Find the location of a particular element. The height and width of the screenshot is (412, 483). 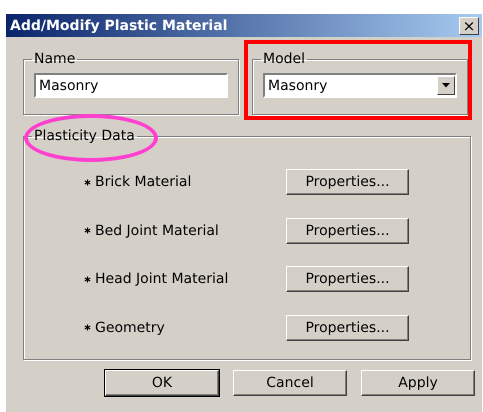

group-label: Plasticity Data is located at coordinates (84, 136).